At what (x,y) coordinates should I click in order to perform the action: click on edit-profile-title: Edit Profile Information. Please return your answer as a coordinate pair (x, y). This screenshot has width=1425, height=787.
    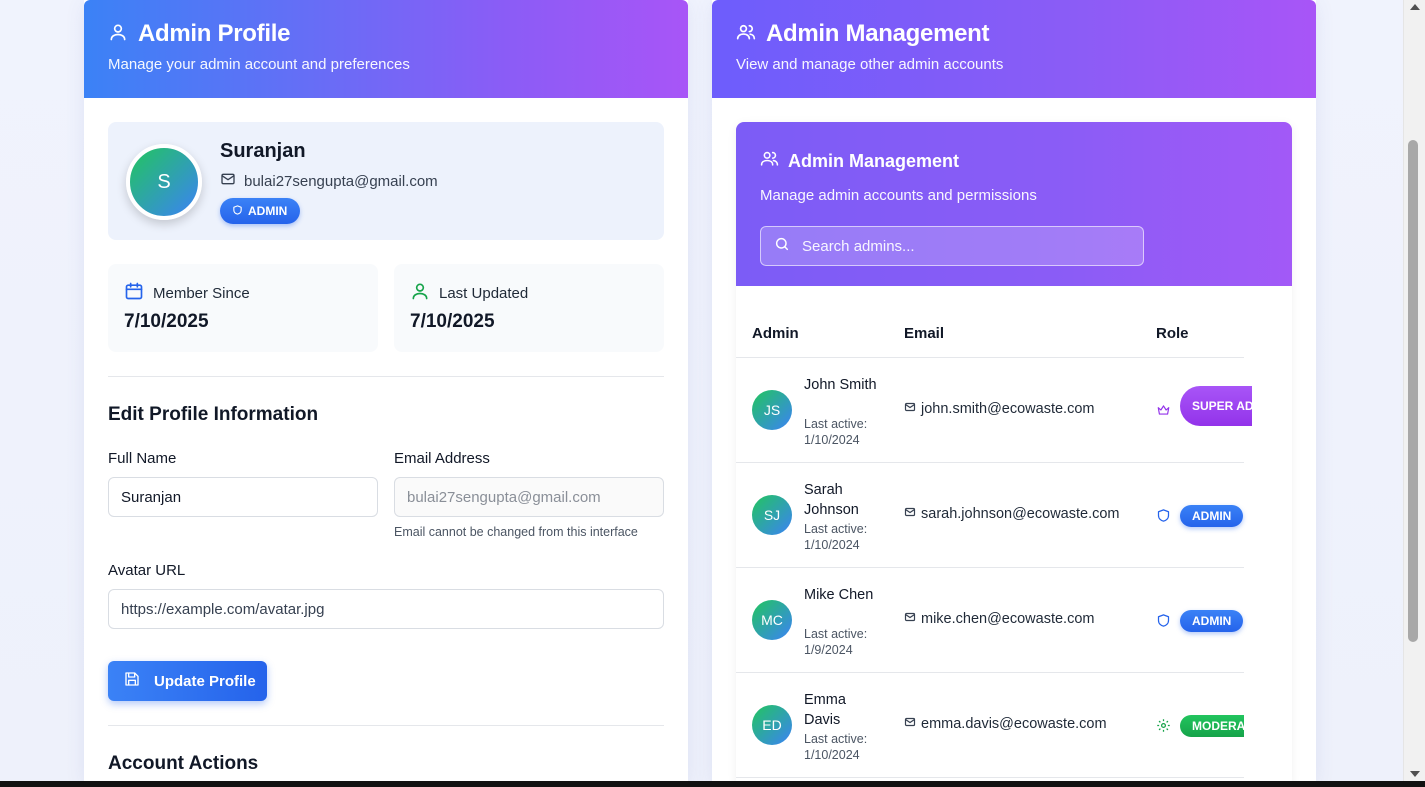
    Looking at the image, I should click on (213, 414).